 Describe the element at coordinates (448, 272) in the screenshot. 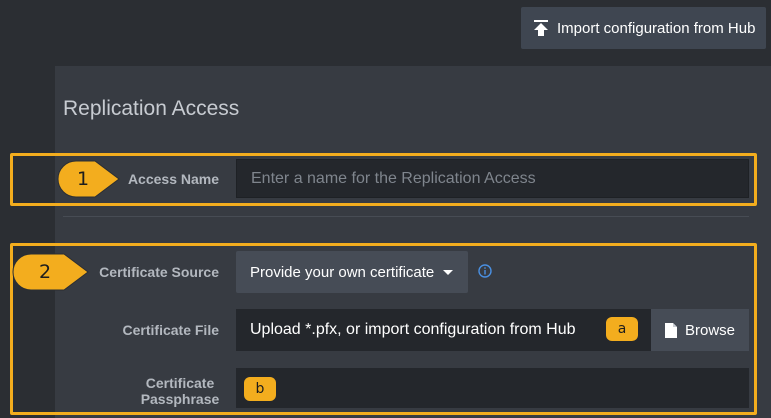

I see `chevron-down-icon` at that location.